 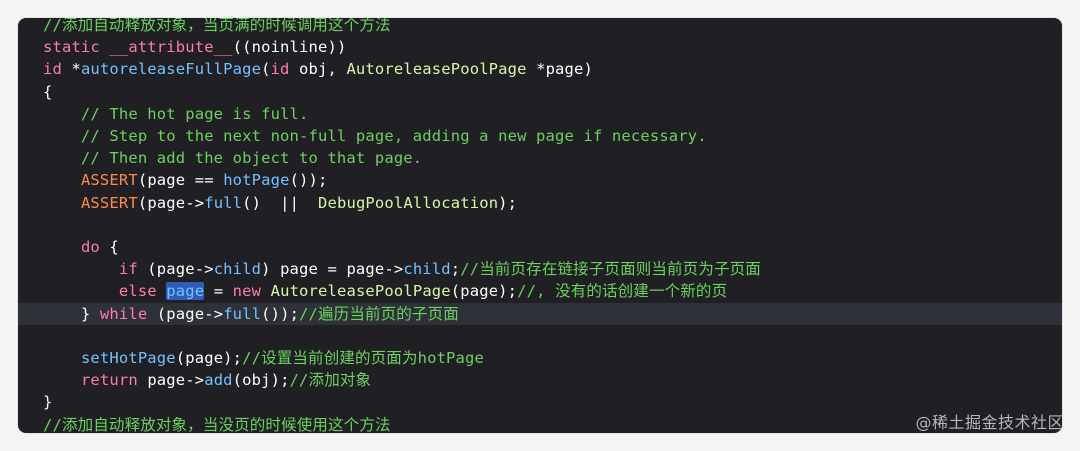 What do you see at coordinates (128, 269) in the screenshot?
I see `code-token: if` at bounding box center [128, 269].